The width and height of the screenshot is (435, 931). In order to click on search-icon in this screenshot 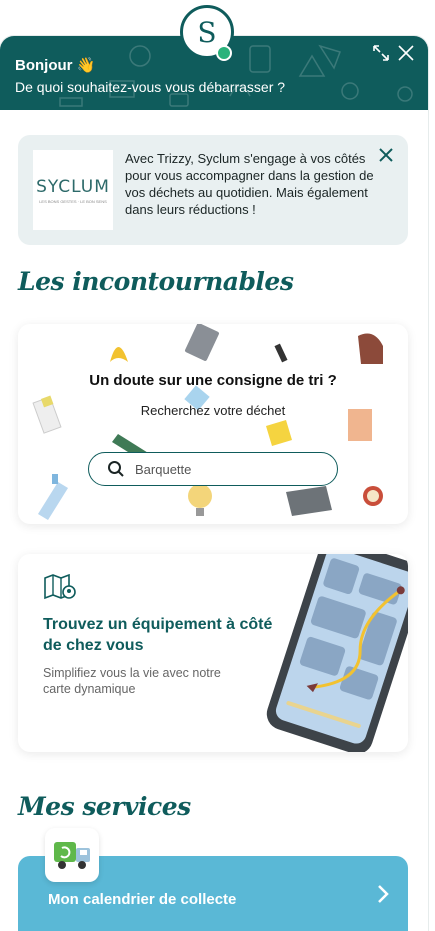, I will do `click(116, 469)`.